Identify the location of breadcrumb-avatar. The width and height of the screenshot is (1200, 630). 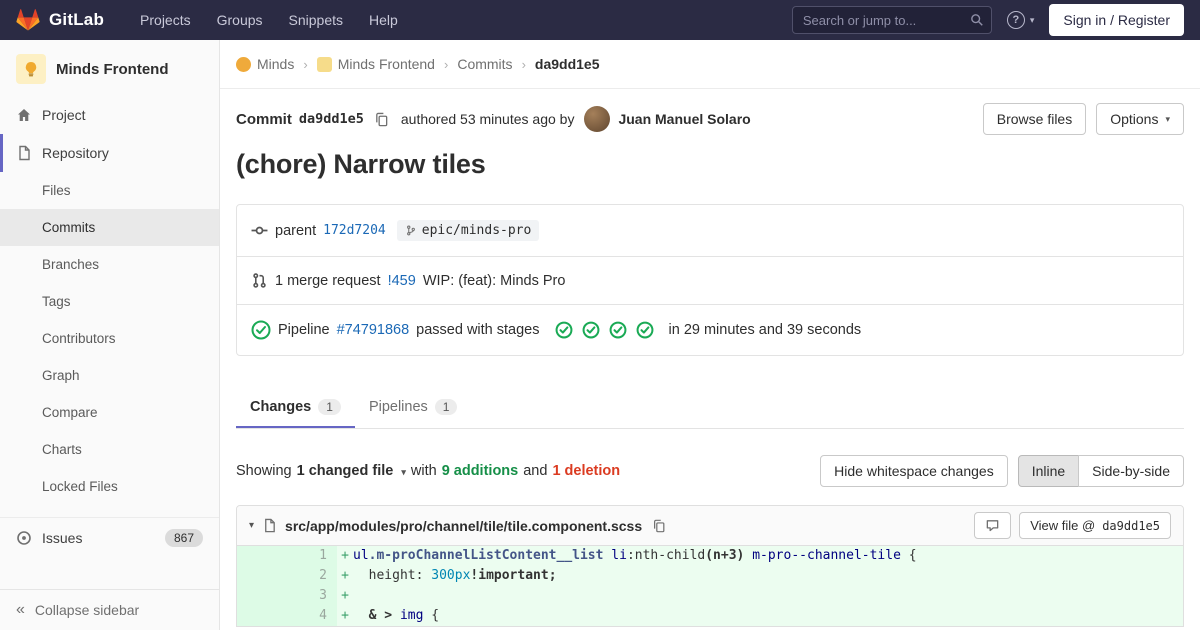
(243, 64).